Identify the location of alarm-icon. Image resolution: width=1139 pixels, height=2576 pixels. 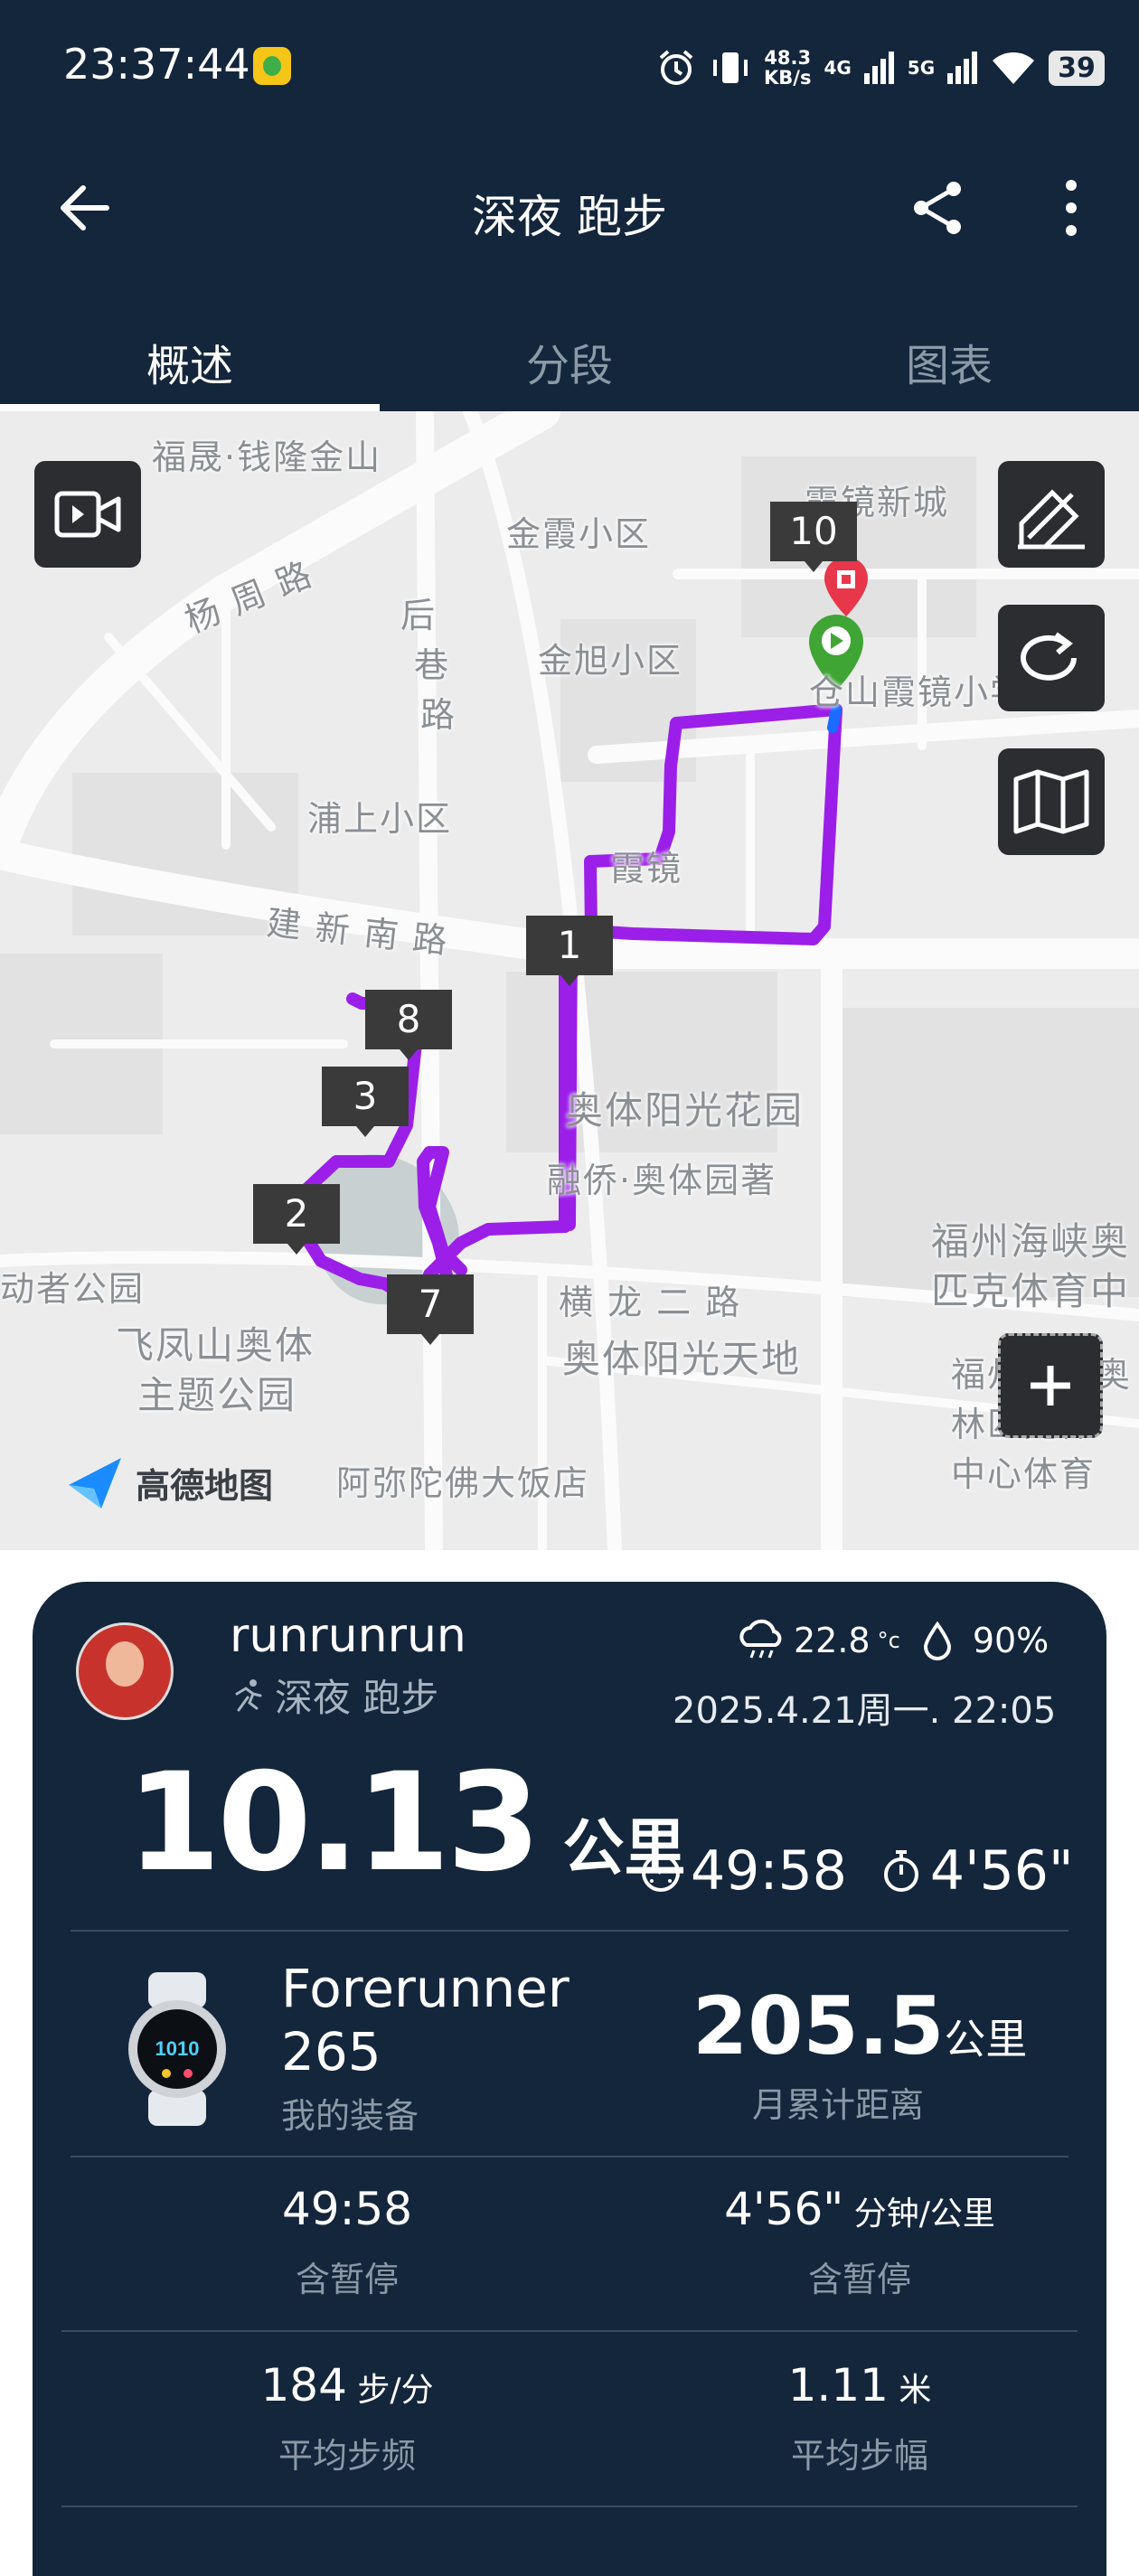
(676, 68).